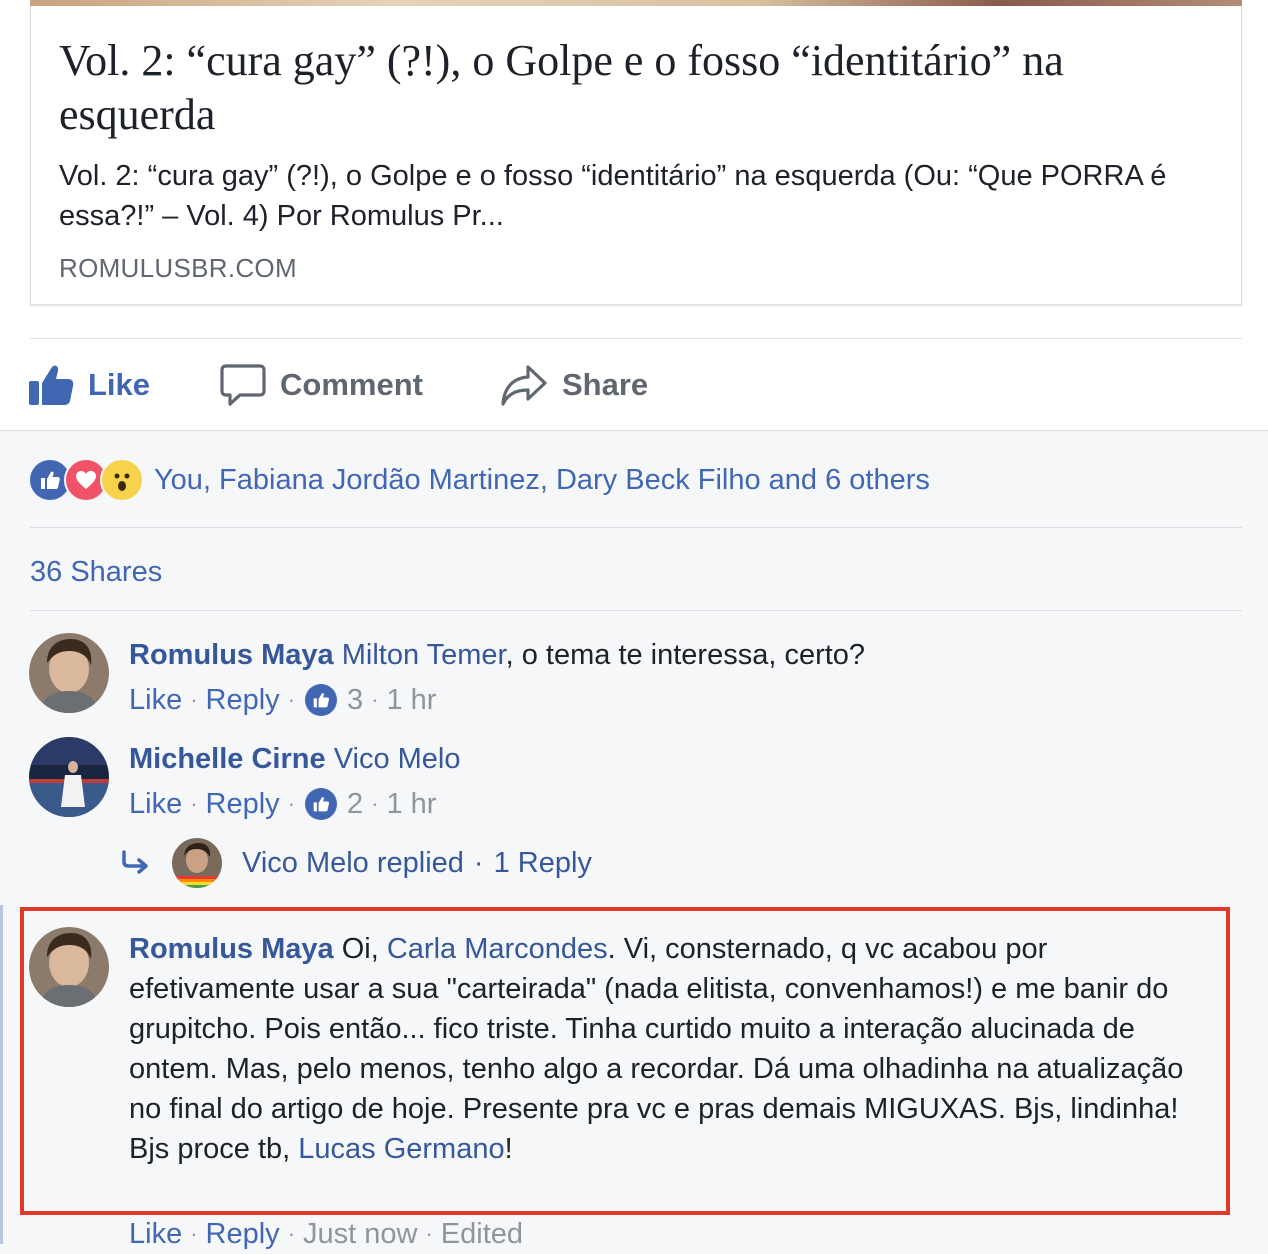 The height and width of the screenshot is (1254, 1268). Describe the element at coordinates (543, 863) in the screenshot. I see `reply-count: 1 Reply` at that location.